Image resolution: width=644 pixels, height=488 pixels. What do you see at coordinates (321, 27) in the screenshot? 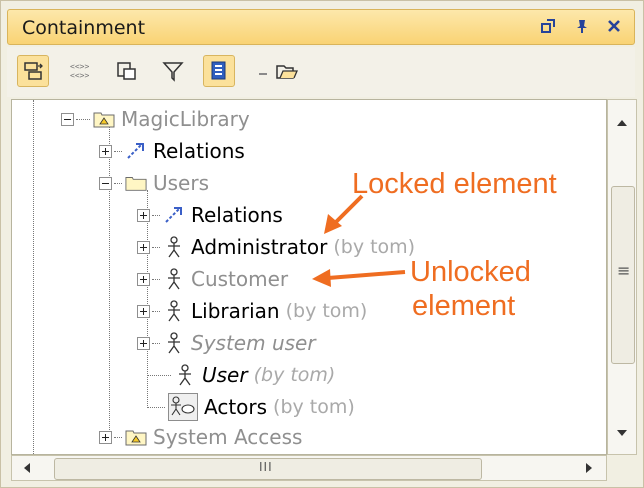
I see `panel-title-bar: Containment` at bounding box center [321, 27].